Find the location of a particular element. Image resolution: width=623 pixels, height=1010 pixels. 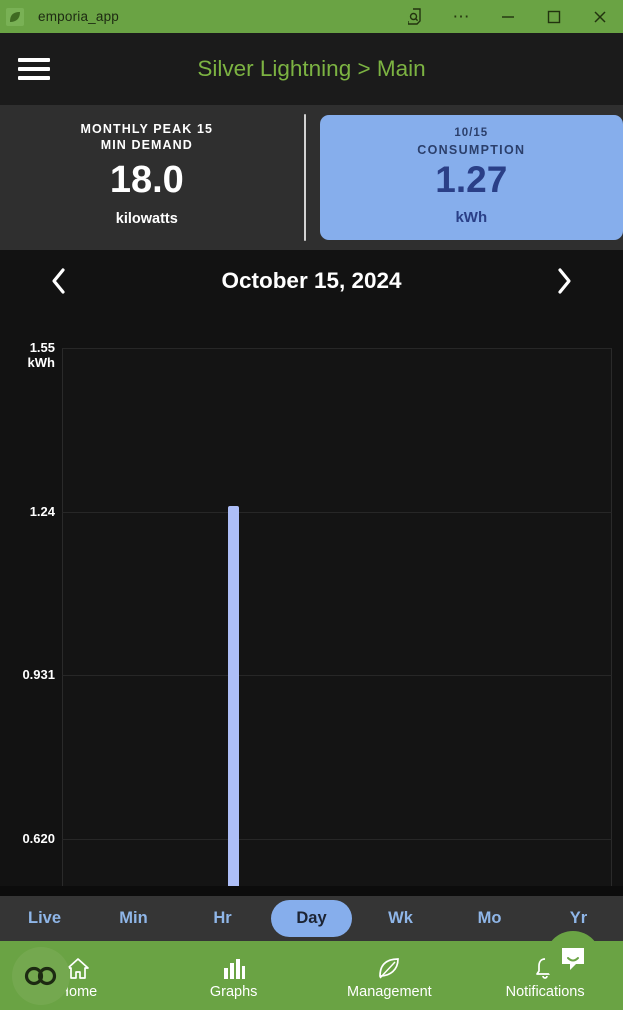

chart-y-tick-label: 1.55 kWh is located at coordinates (27, 355).